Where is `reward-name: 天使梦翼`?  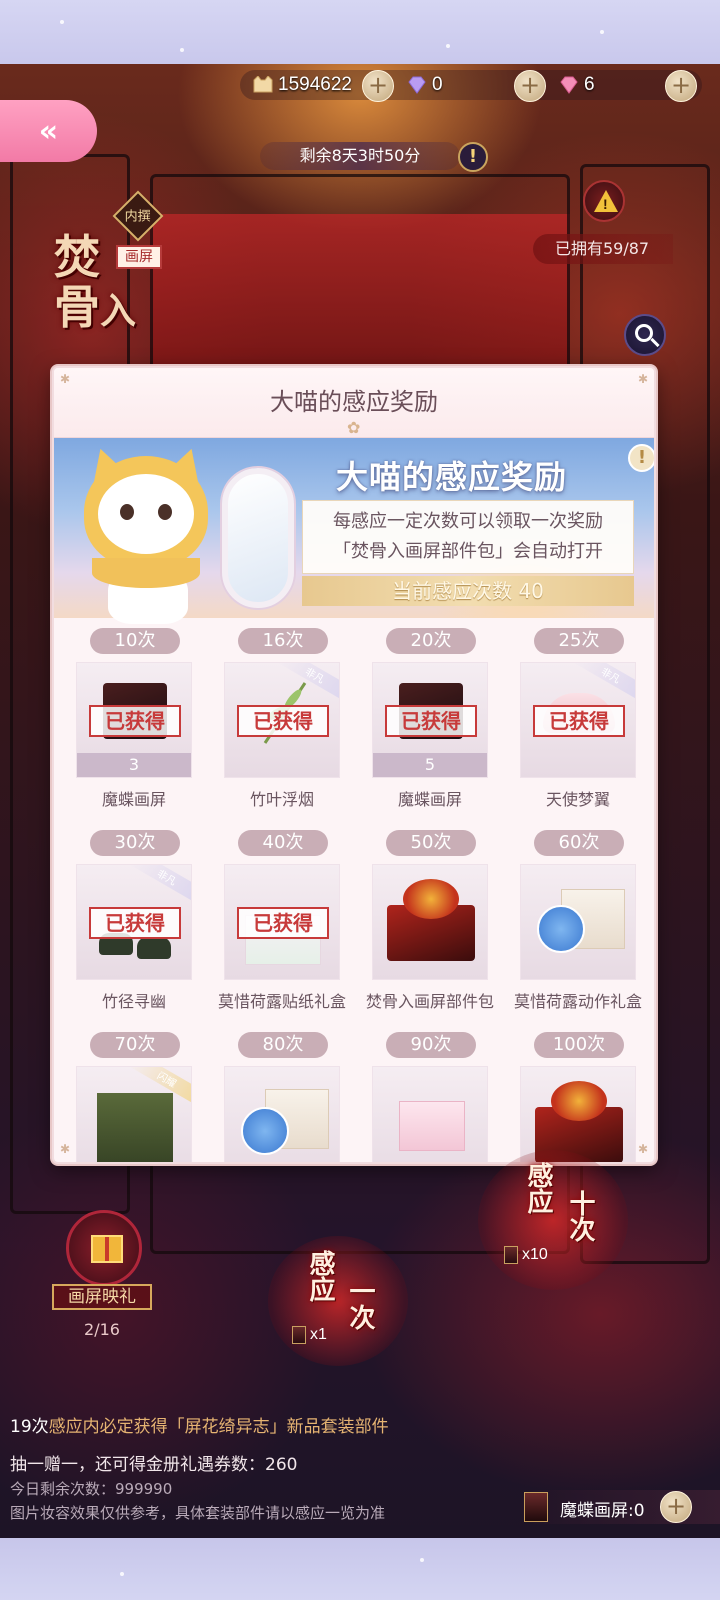
reward-name: 天使梦翼 is located at coordinates (577, 799).